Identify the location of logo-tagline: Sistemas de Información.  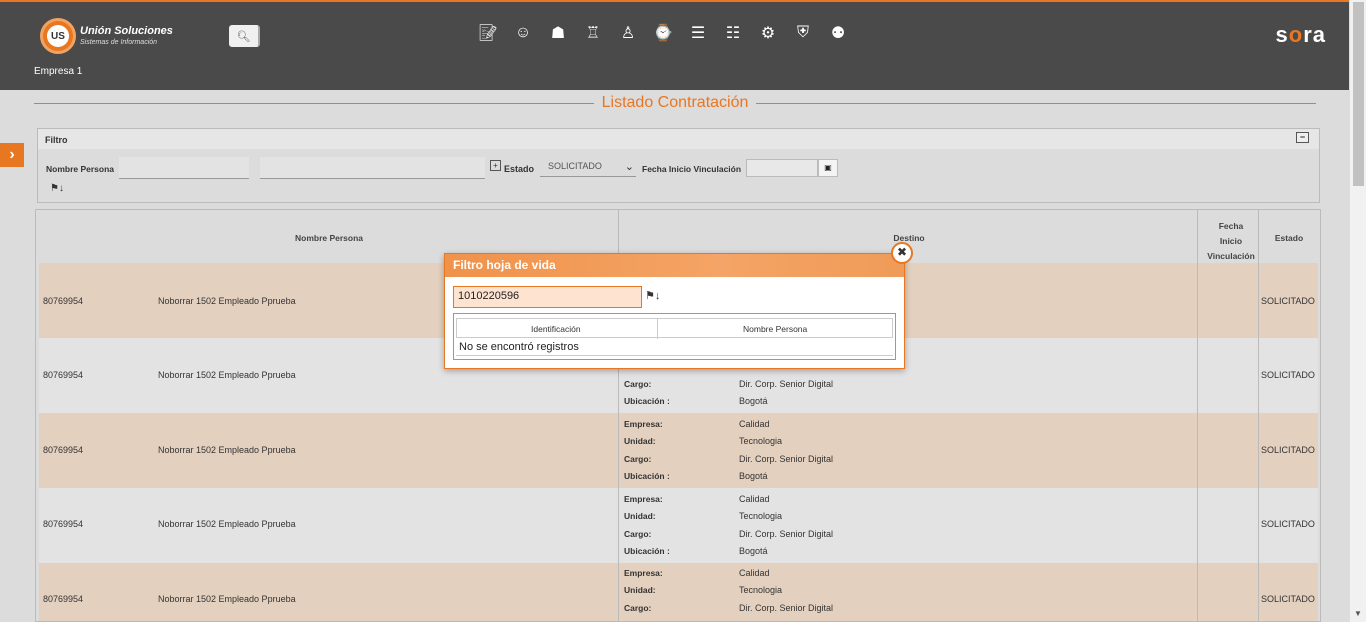
(119, 42).